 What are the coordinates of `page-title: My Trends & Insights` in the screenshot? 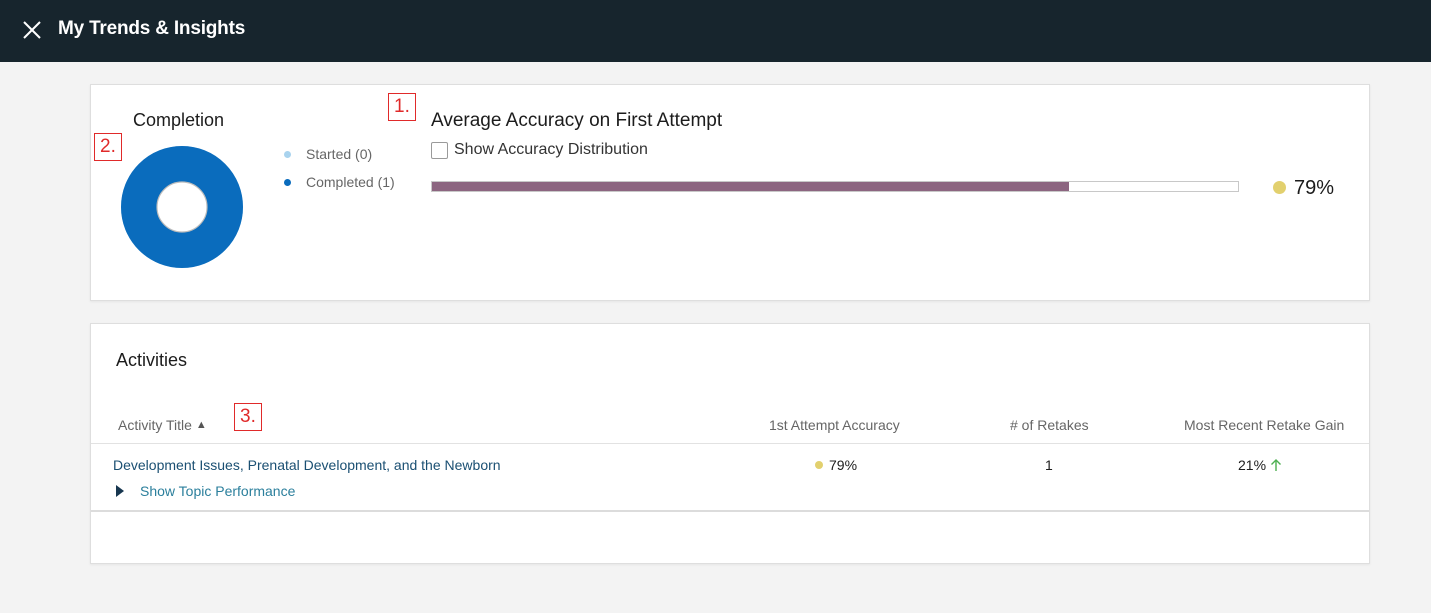 It's located at (152, 28).